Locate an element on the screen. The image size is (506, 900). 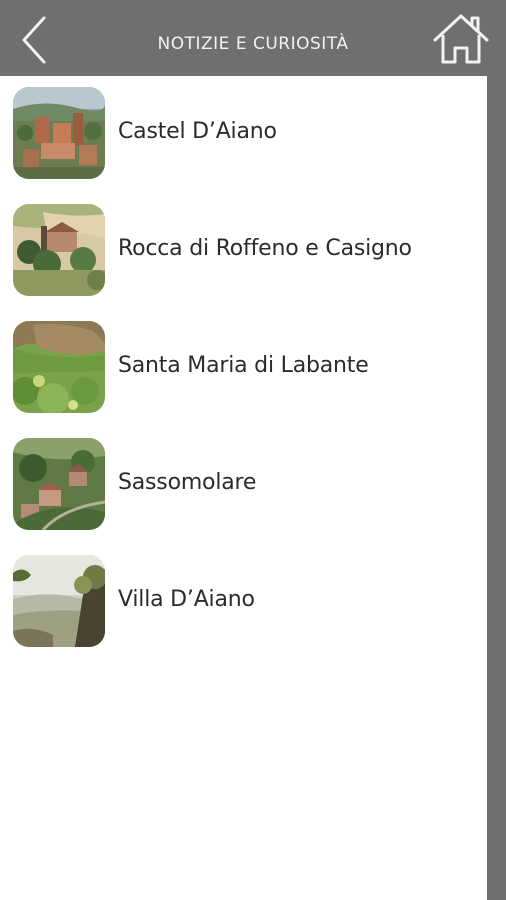
list-item-label: Sassomolare is located at coordinates (187, 482).